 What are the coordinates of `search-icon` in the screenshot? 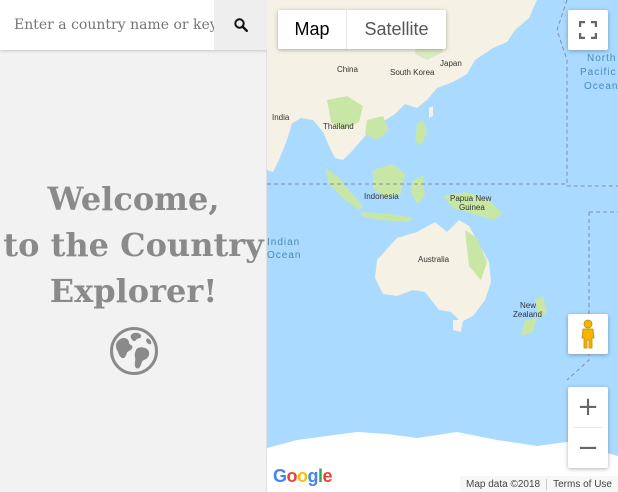 It's located at (240, 25).